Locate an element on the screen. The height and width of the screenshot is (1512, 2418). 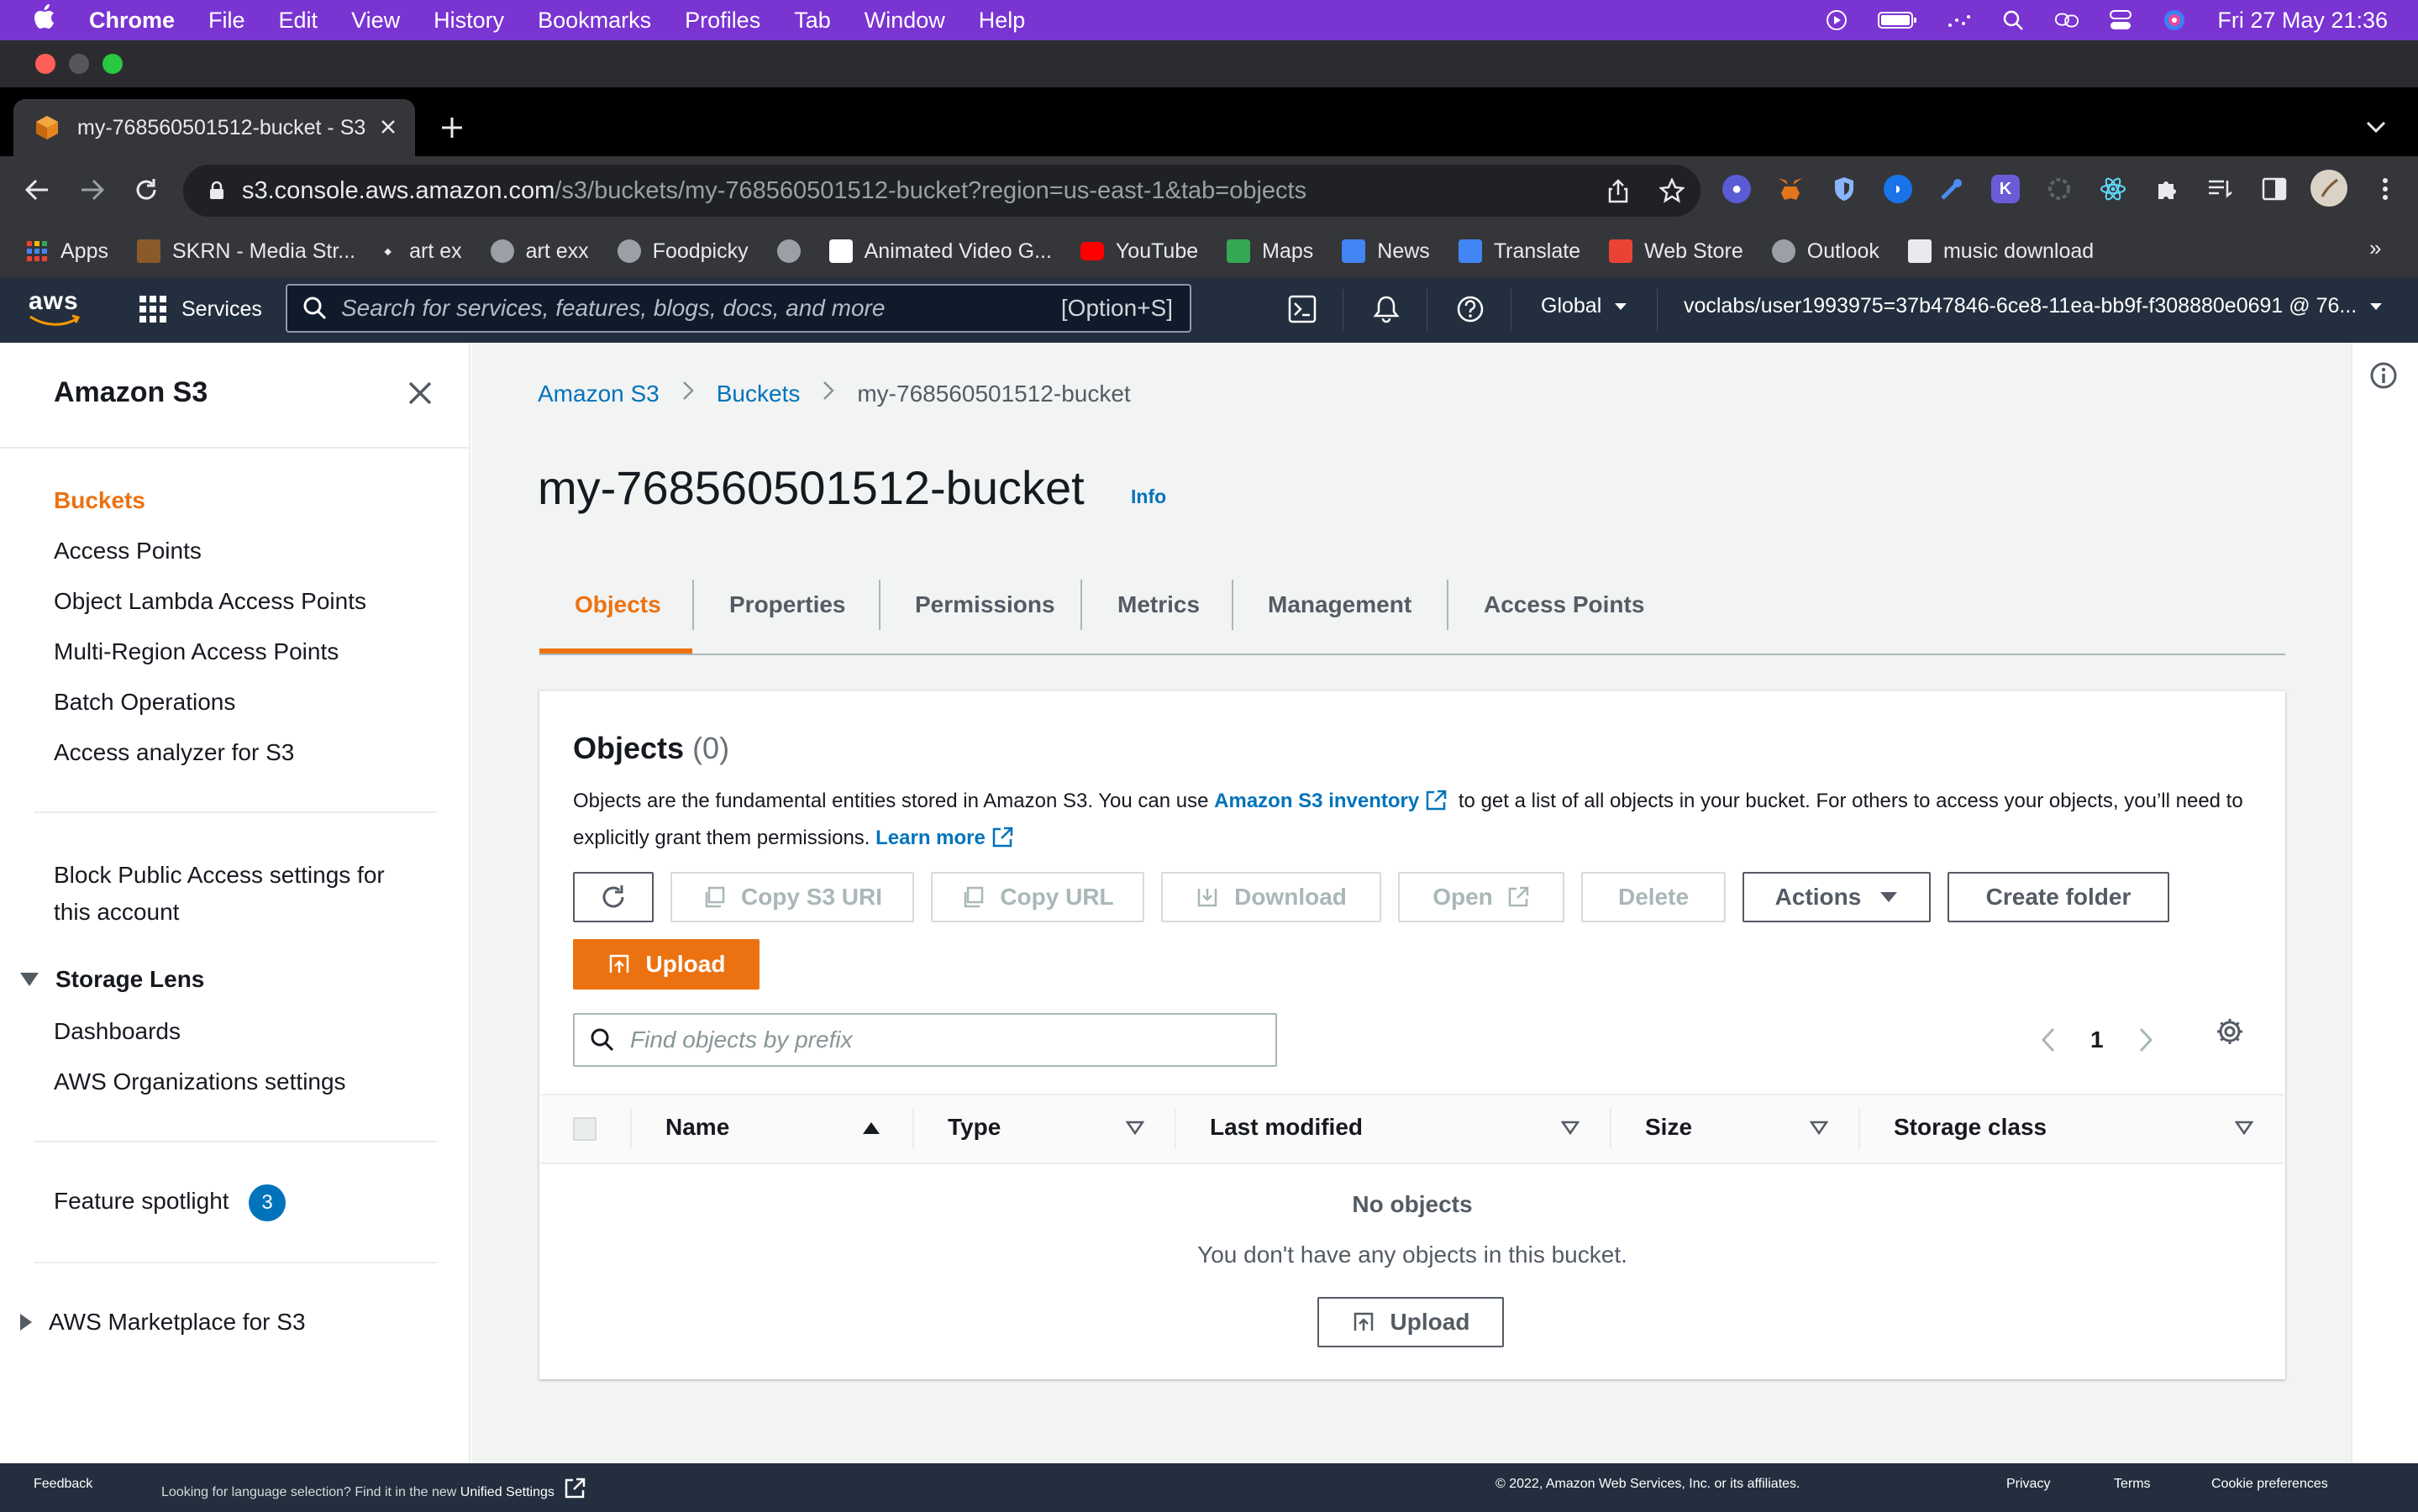
breadcrumb-amazon-s3: Amazon S3 is located at coordinates (599, 394).